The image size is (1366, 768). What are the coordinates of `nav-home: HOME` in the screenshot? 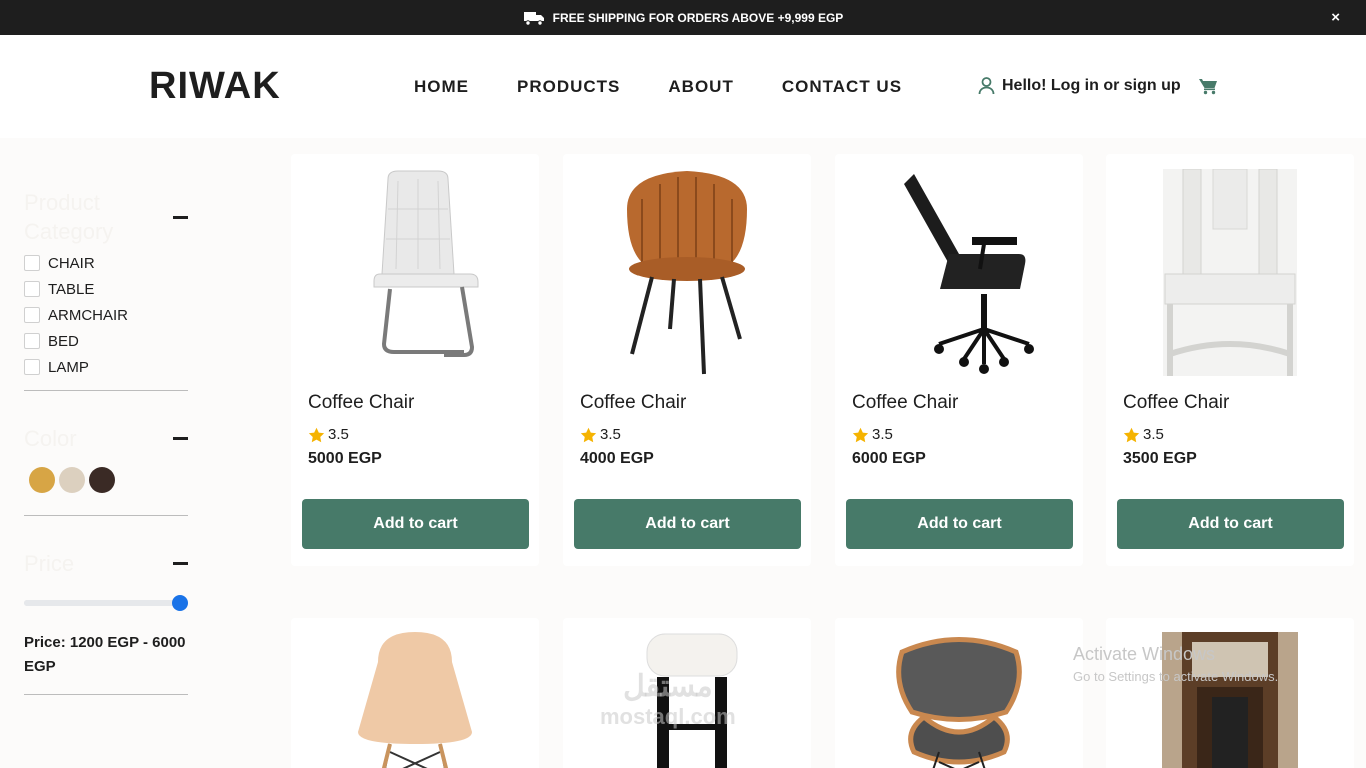 It's located at (441, 87).